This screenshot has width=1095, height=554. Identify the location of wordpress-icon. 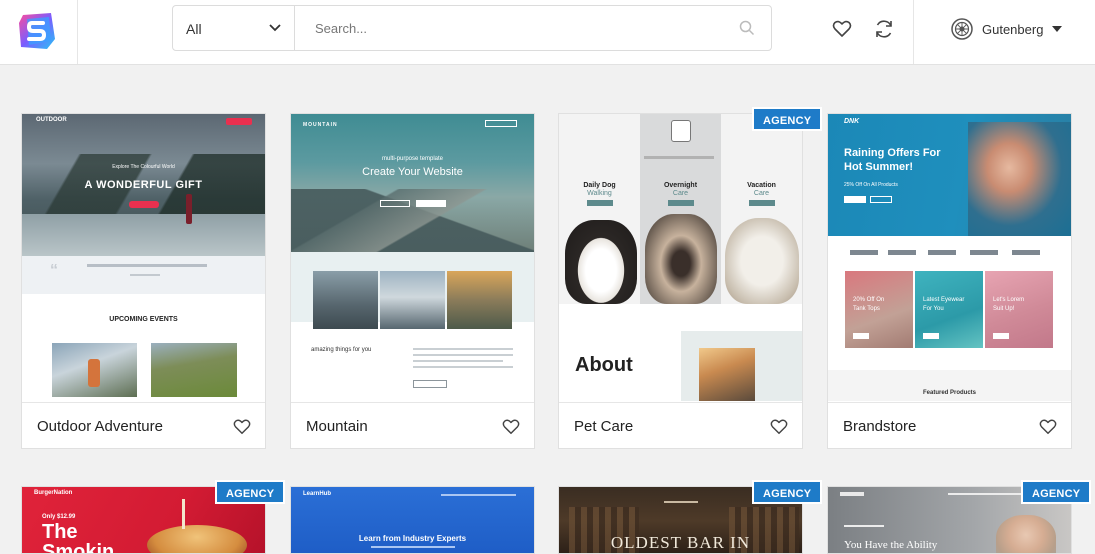
(962, 29).